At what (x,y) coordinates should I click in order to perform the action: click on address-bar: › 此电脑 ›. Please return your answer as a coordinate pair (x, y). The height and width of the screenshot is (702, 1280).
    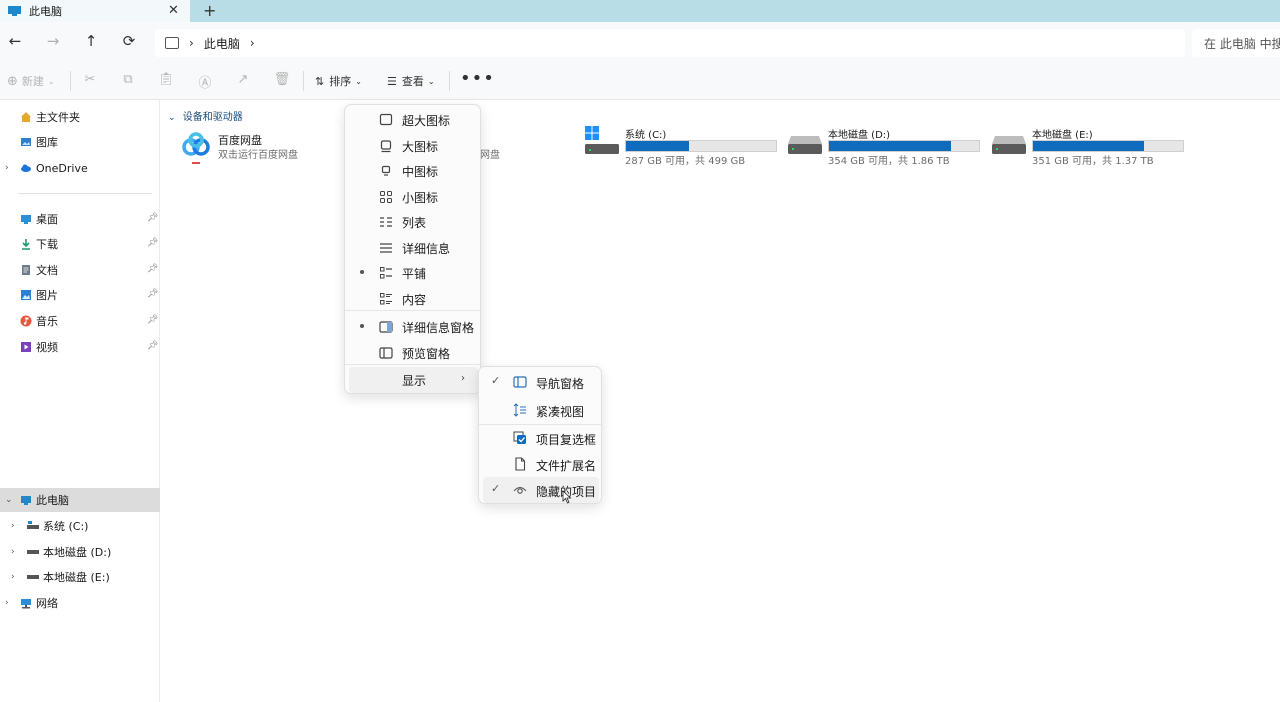
    Looking at the image, I should click on (670, 43).